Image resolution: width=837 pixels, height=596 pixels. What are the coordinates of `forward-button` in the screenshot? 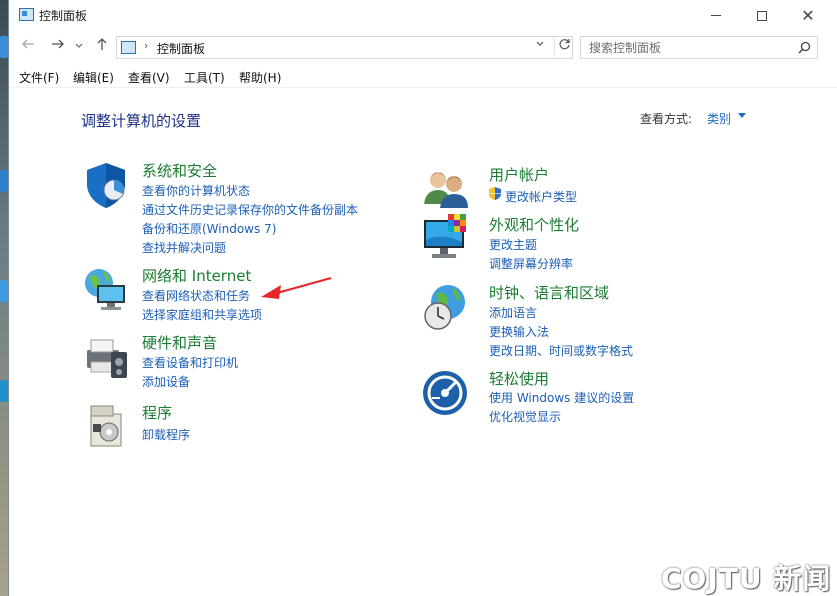 It's located at (58, 47).